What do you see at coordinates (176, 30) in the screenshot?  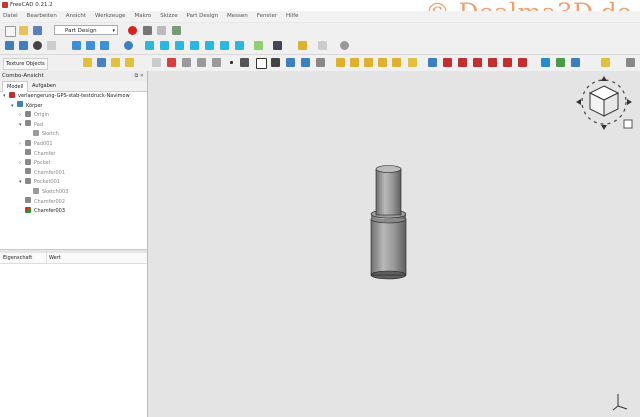 I see `run-macro-icon` at bounding box center [176, 30].